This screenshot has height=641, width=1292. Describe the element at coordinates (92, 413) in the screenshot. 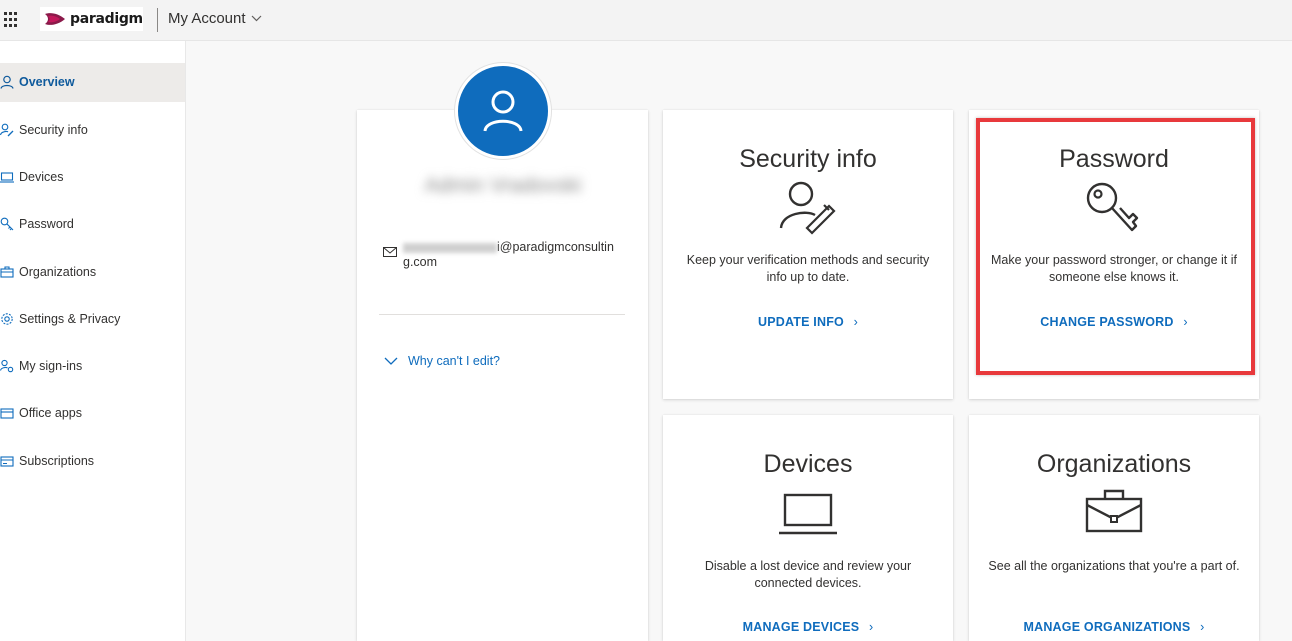

I see `sidebar-item-office-apps: Office apps` at that location.